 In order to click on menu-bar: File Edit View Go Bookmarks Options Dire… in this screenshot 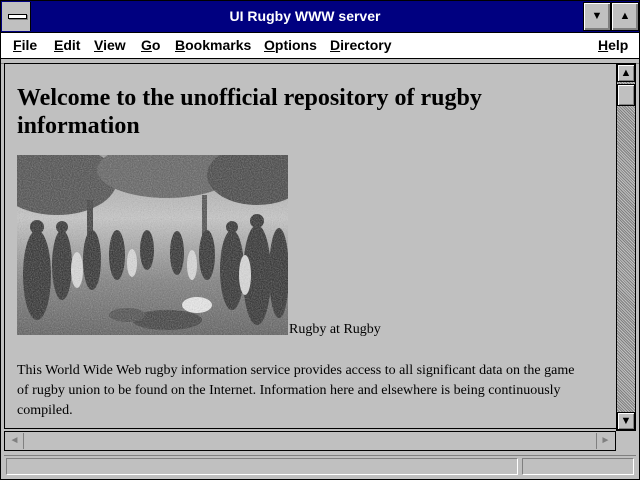, I will do `click(320, 46)`.